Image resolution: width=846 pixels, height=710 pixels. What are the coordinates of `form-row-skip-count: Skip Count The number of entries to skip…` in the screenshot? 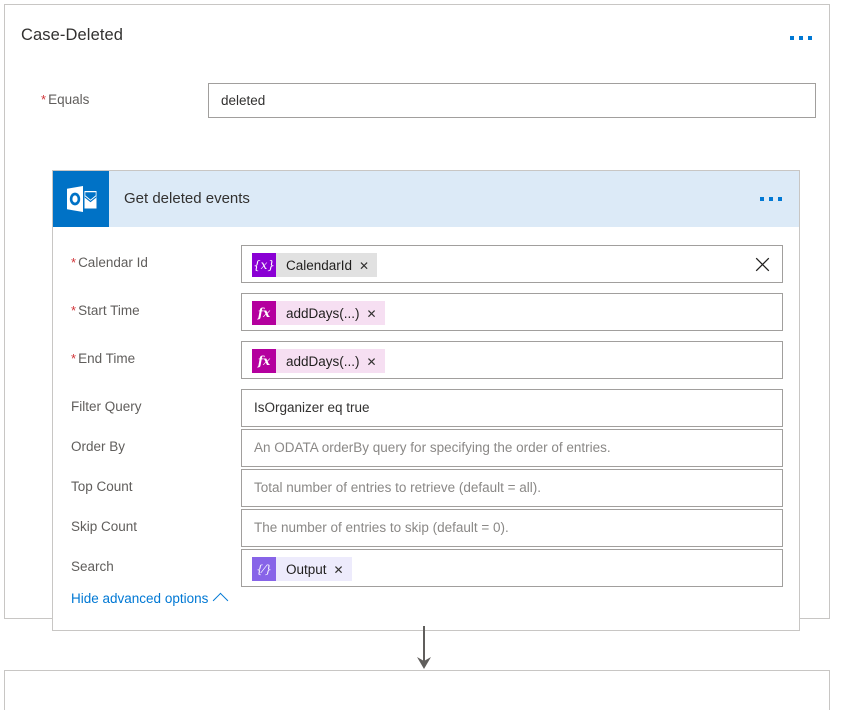 It's located at (426, 528).